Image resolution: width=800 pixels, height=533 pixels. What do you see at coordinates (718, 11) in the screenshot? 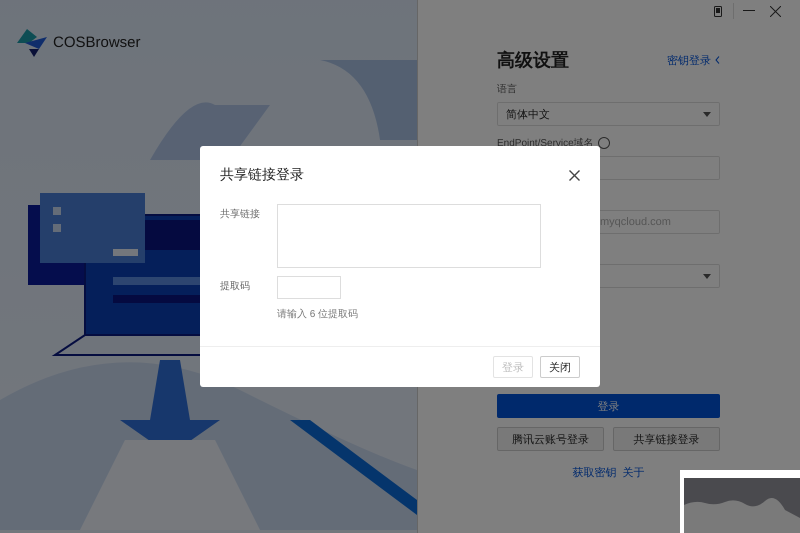
I see `phone-icon` at bounding box center [718, 11].